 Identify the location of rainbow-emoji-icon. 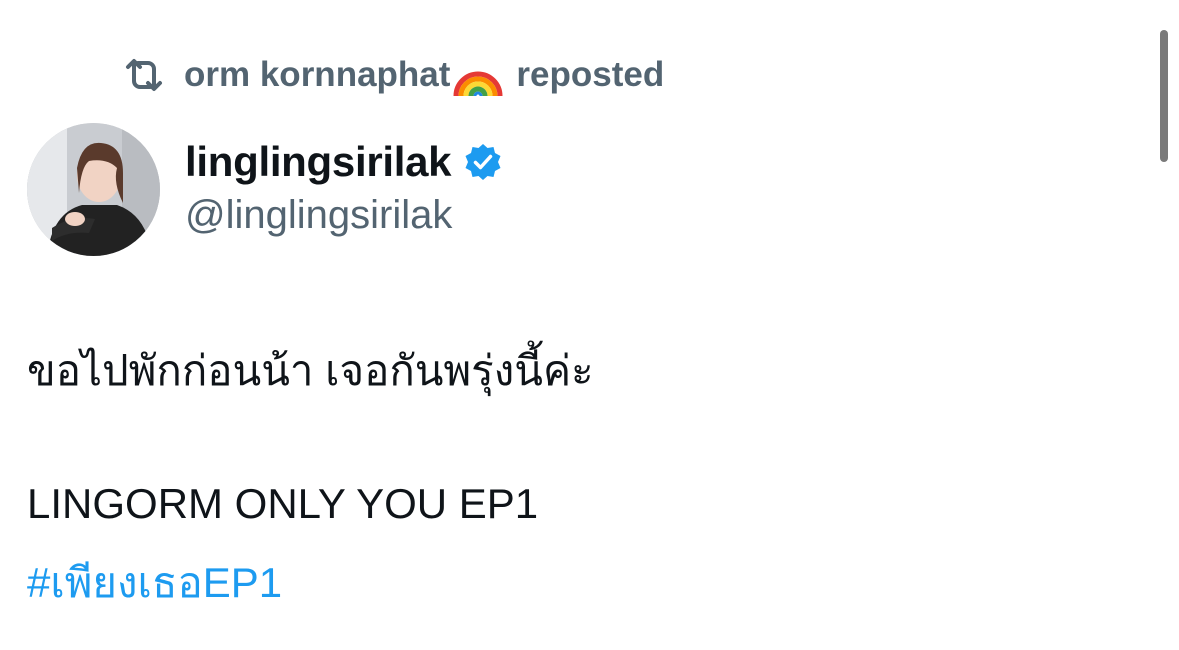
(478, 75).